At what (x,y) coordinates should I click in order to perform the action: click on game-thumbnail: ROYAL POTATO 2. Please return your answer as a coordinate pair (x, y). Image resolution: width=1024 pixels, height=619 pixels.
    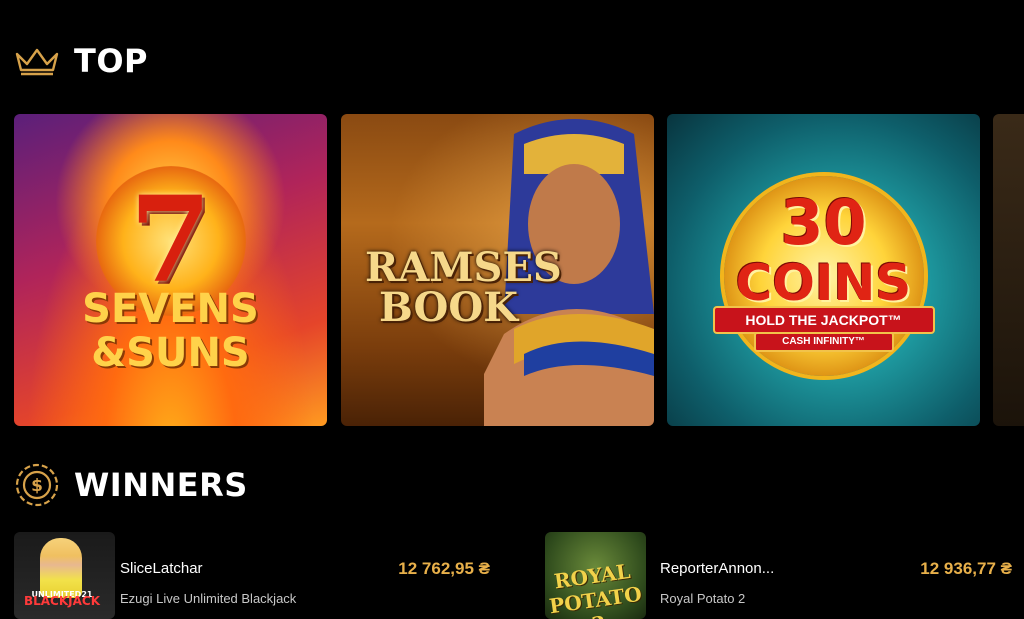
    Looking at the image, I should click on (595, 575).